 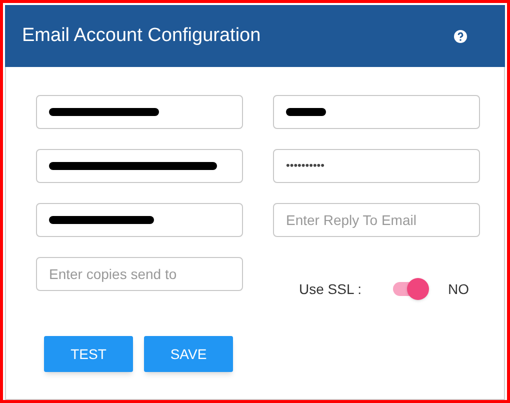 What do you see at coordinates (306, 112) in the screenshot?
I see `redaction-mark` at bounding box center [306, 112].